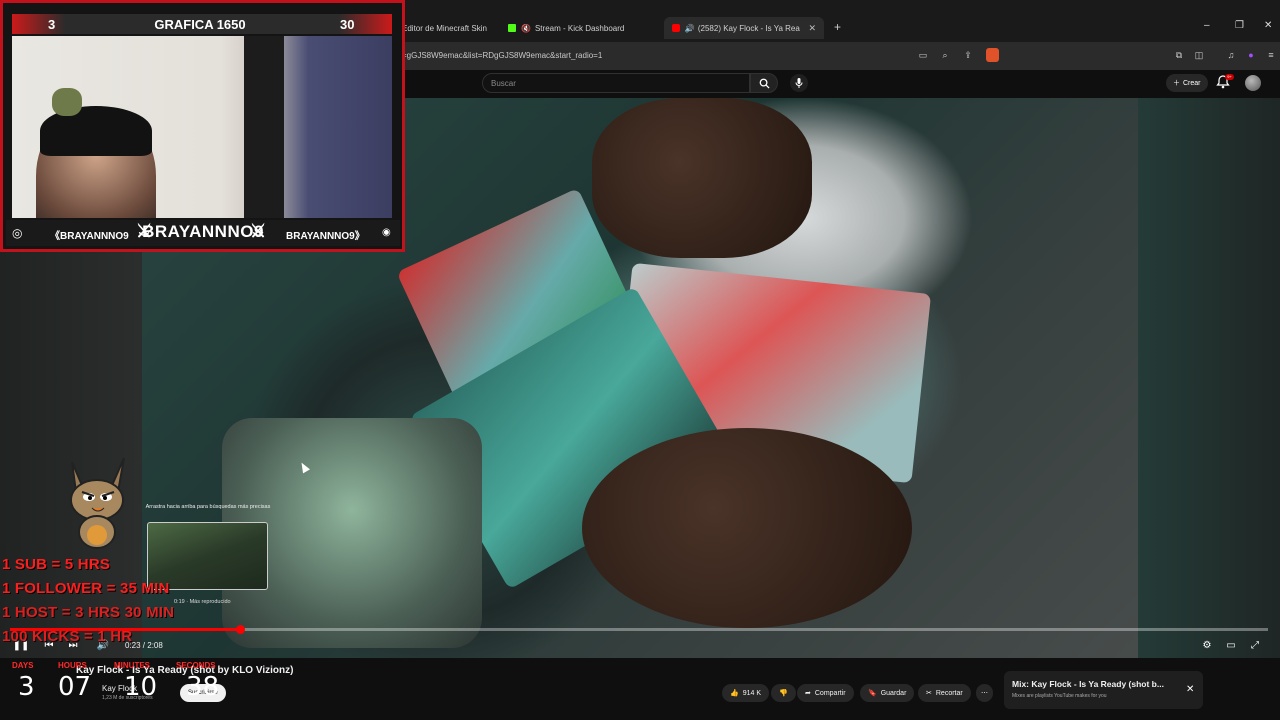  What do you see at coordinates (702, 178) in the screenshot?
I see `video-hand-top` at bounding box center [702, 178].